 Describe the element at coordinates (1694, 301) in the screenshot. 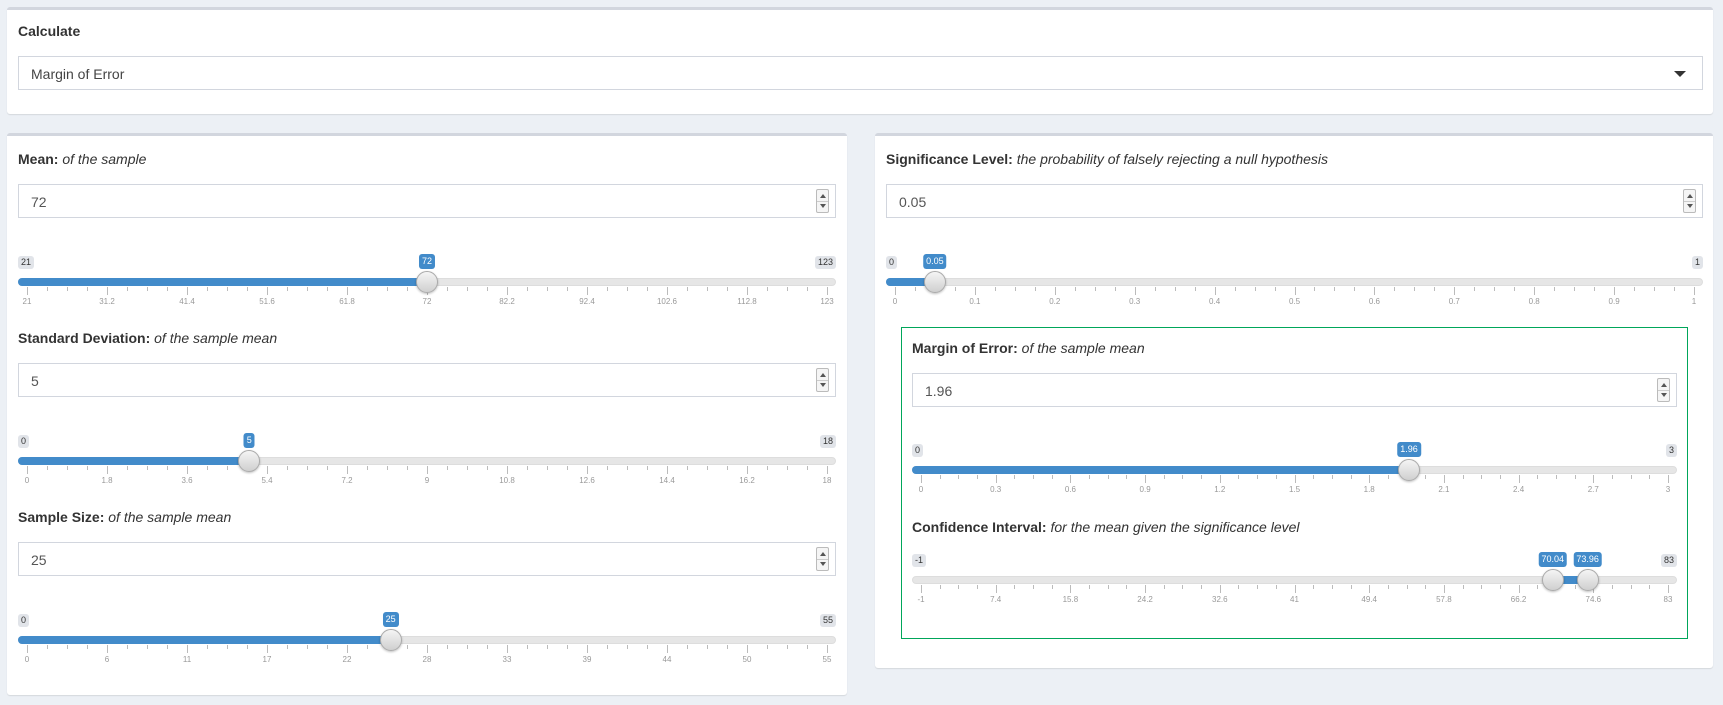

I see `slider-tick-label: 1` at that location.